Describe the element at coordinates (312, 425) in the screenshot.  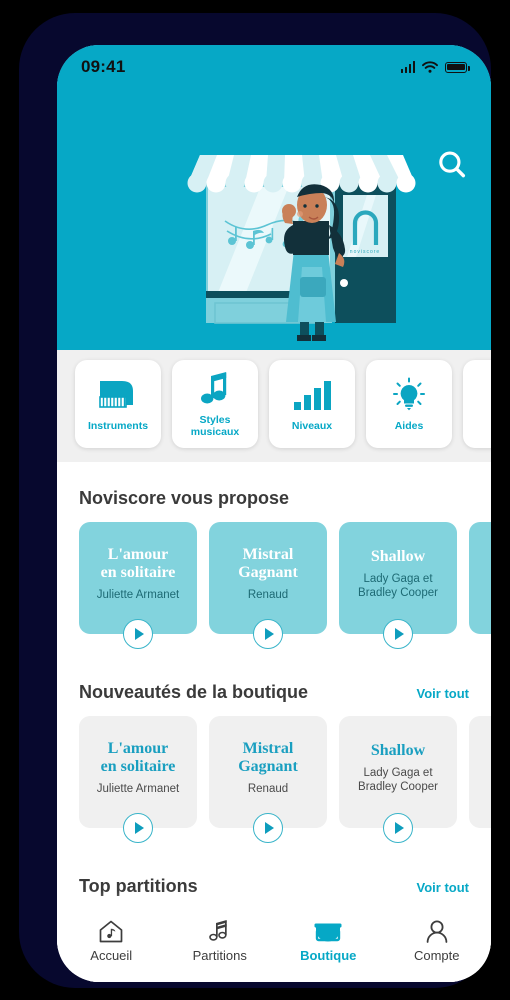
I see `category-label: Niveaux` at that location.